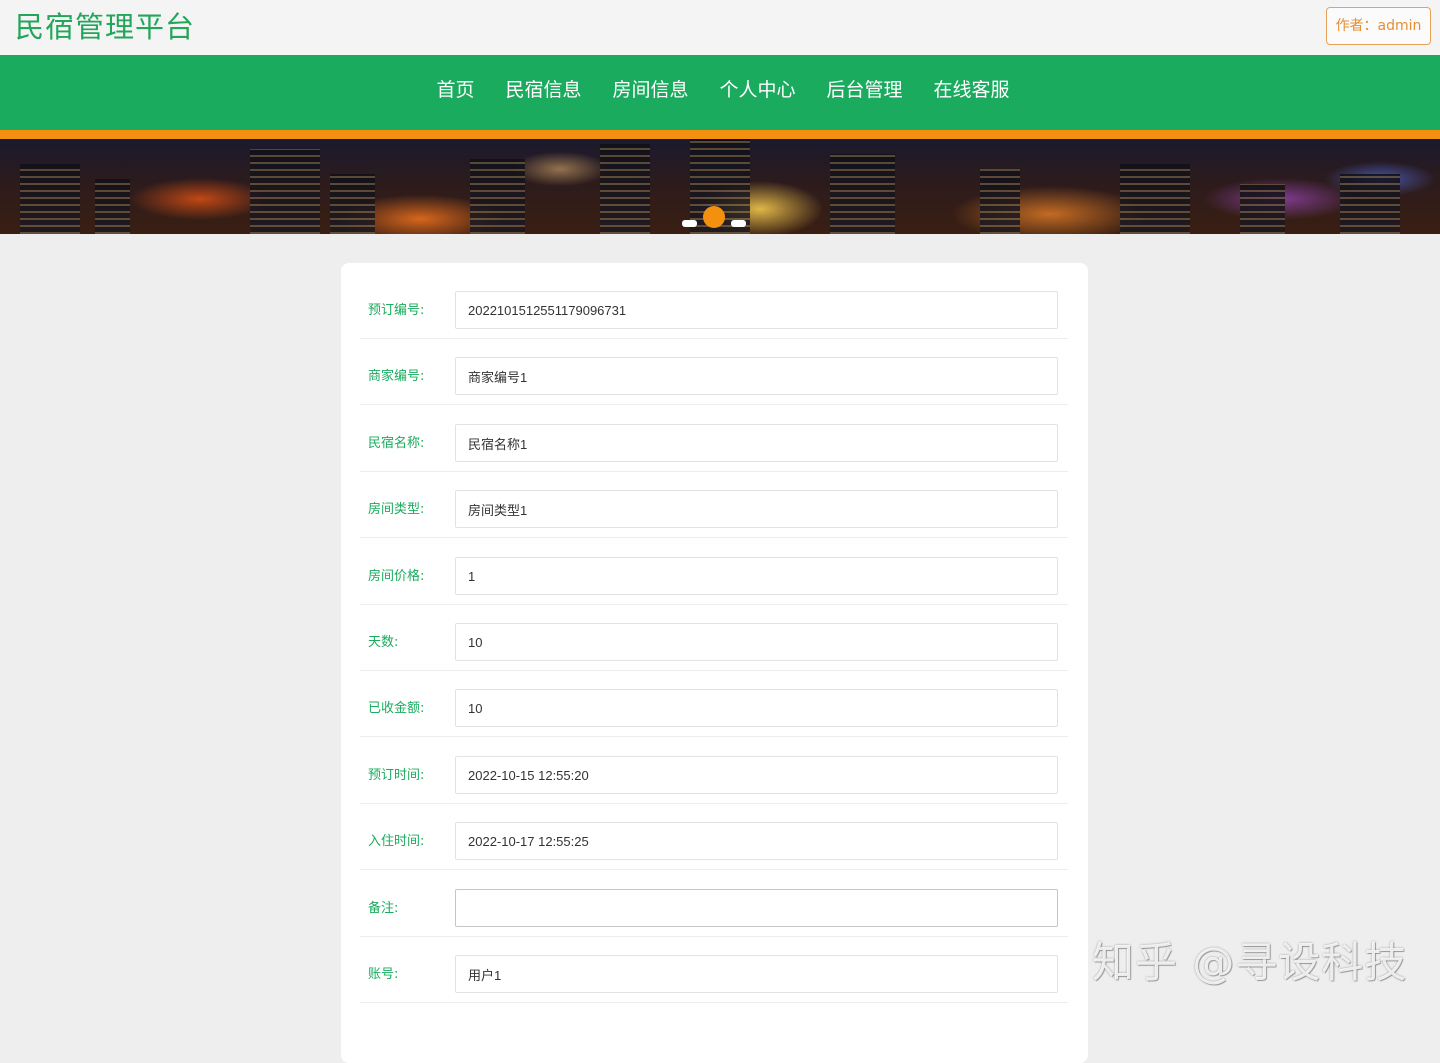 The height and width of the screenshot is (1063, 1440). I want to click on form-label: 民宿名称:, so click(396, 443).